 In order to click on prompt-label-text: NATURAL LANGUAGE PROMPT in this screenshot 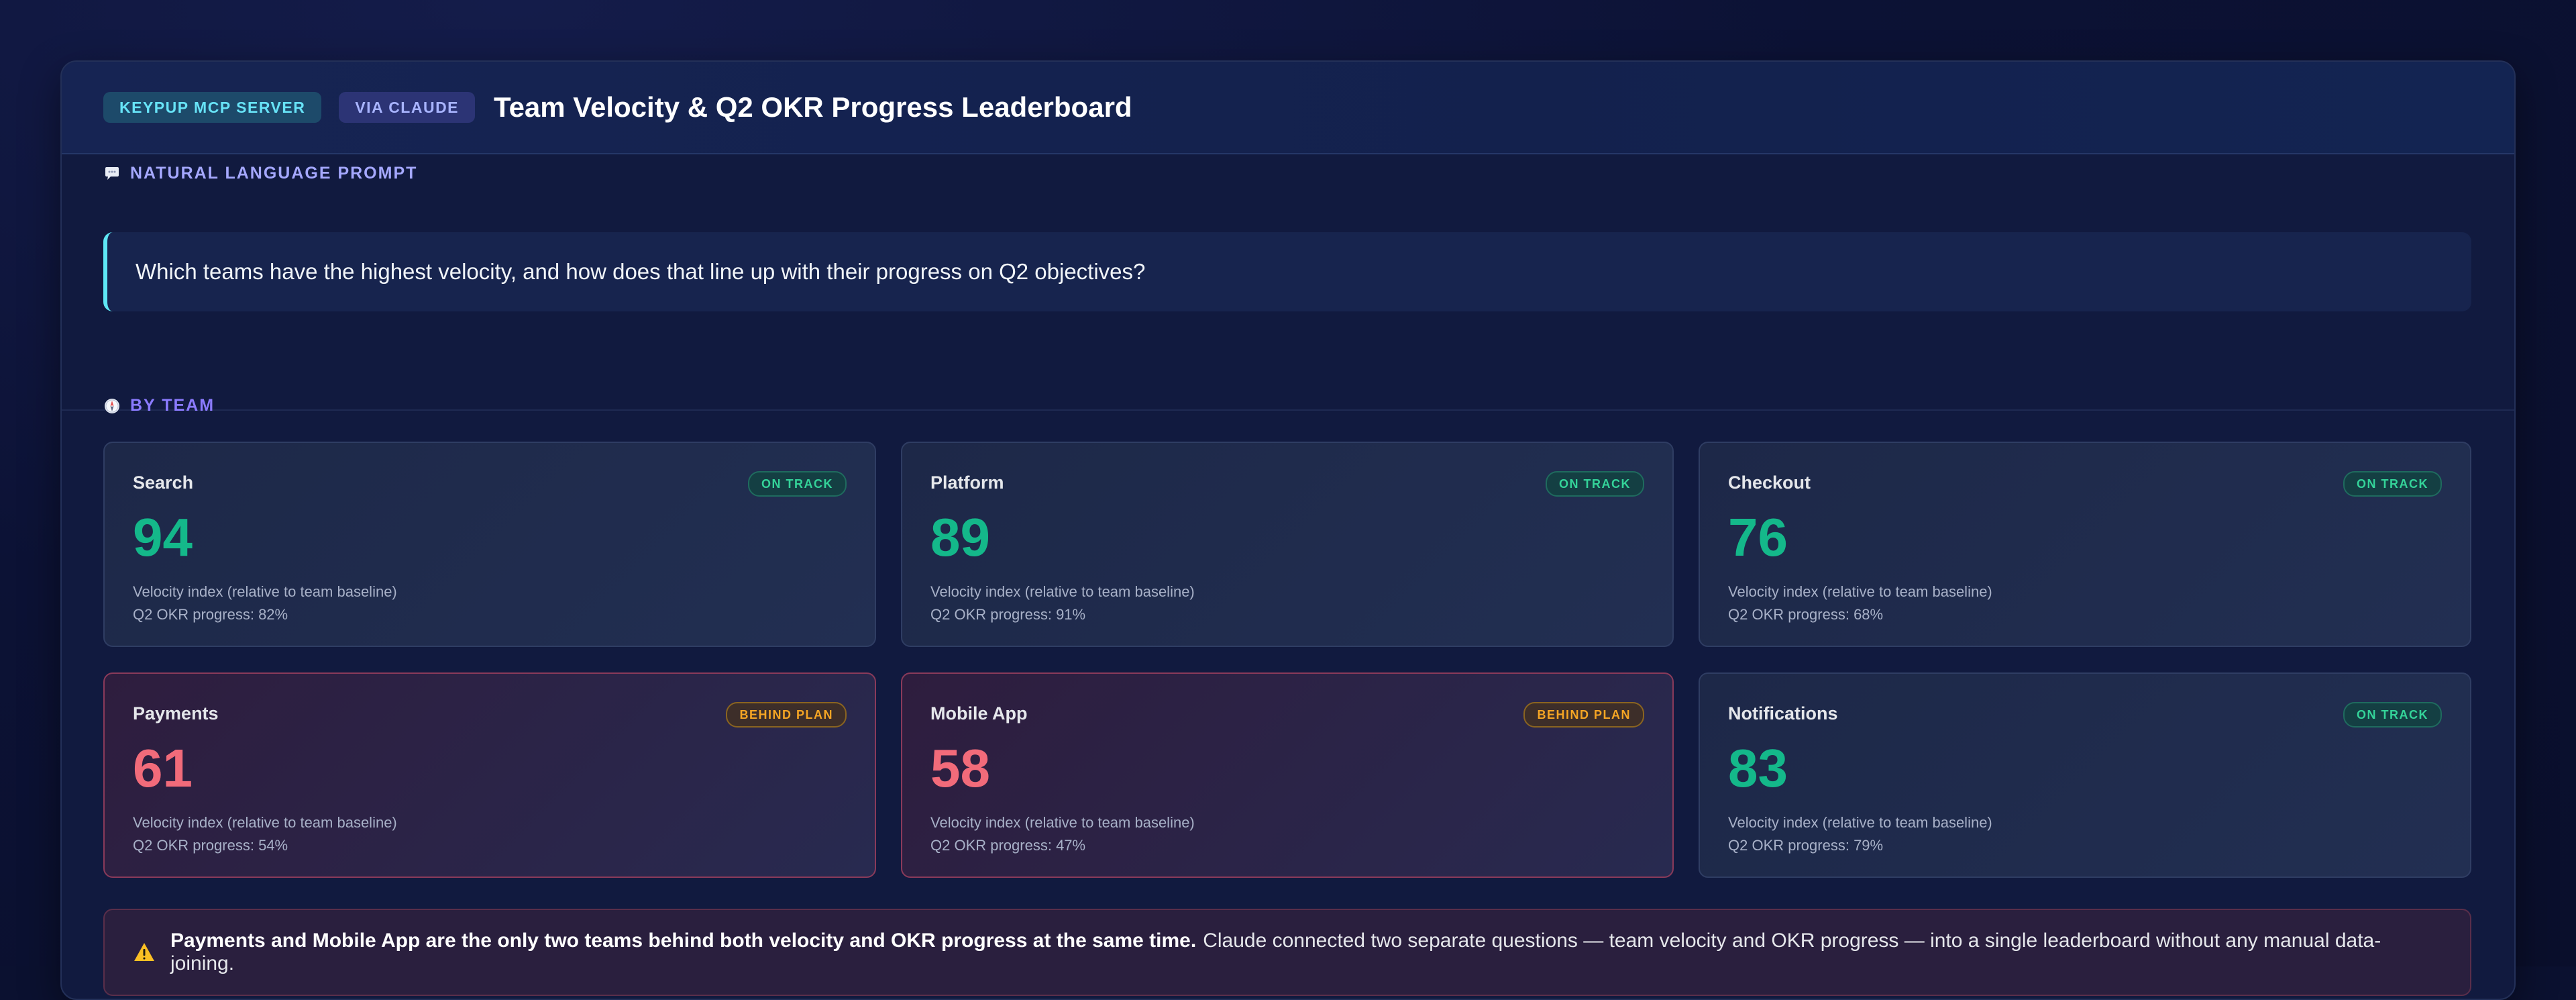, I will do `click(274, 173)`.